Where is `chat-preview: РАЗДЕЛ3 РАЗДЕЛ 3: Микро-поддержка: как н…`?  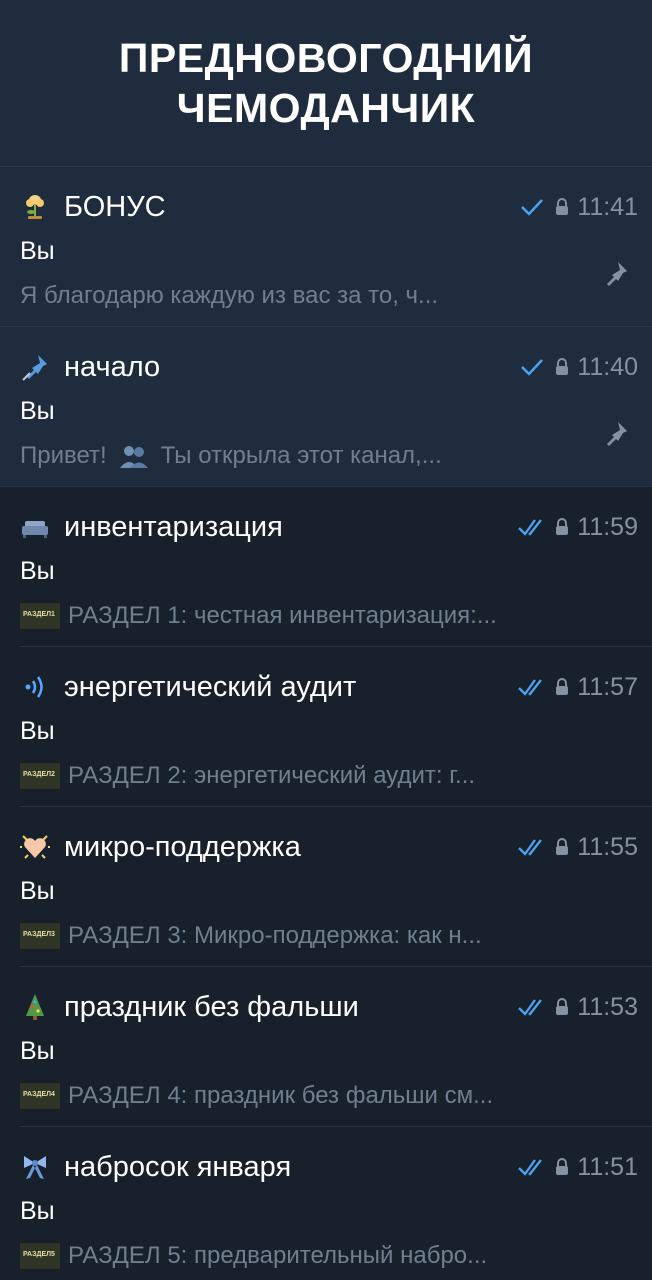
chat-preview: РАЗДЕЛ3 РАЗДЕЛ 3: Микро-поддержка: как н… is located at coordinates (306, 936).